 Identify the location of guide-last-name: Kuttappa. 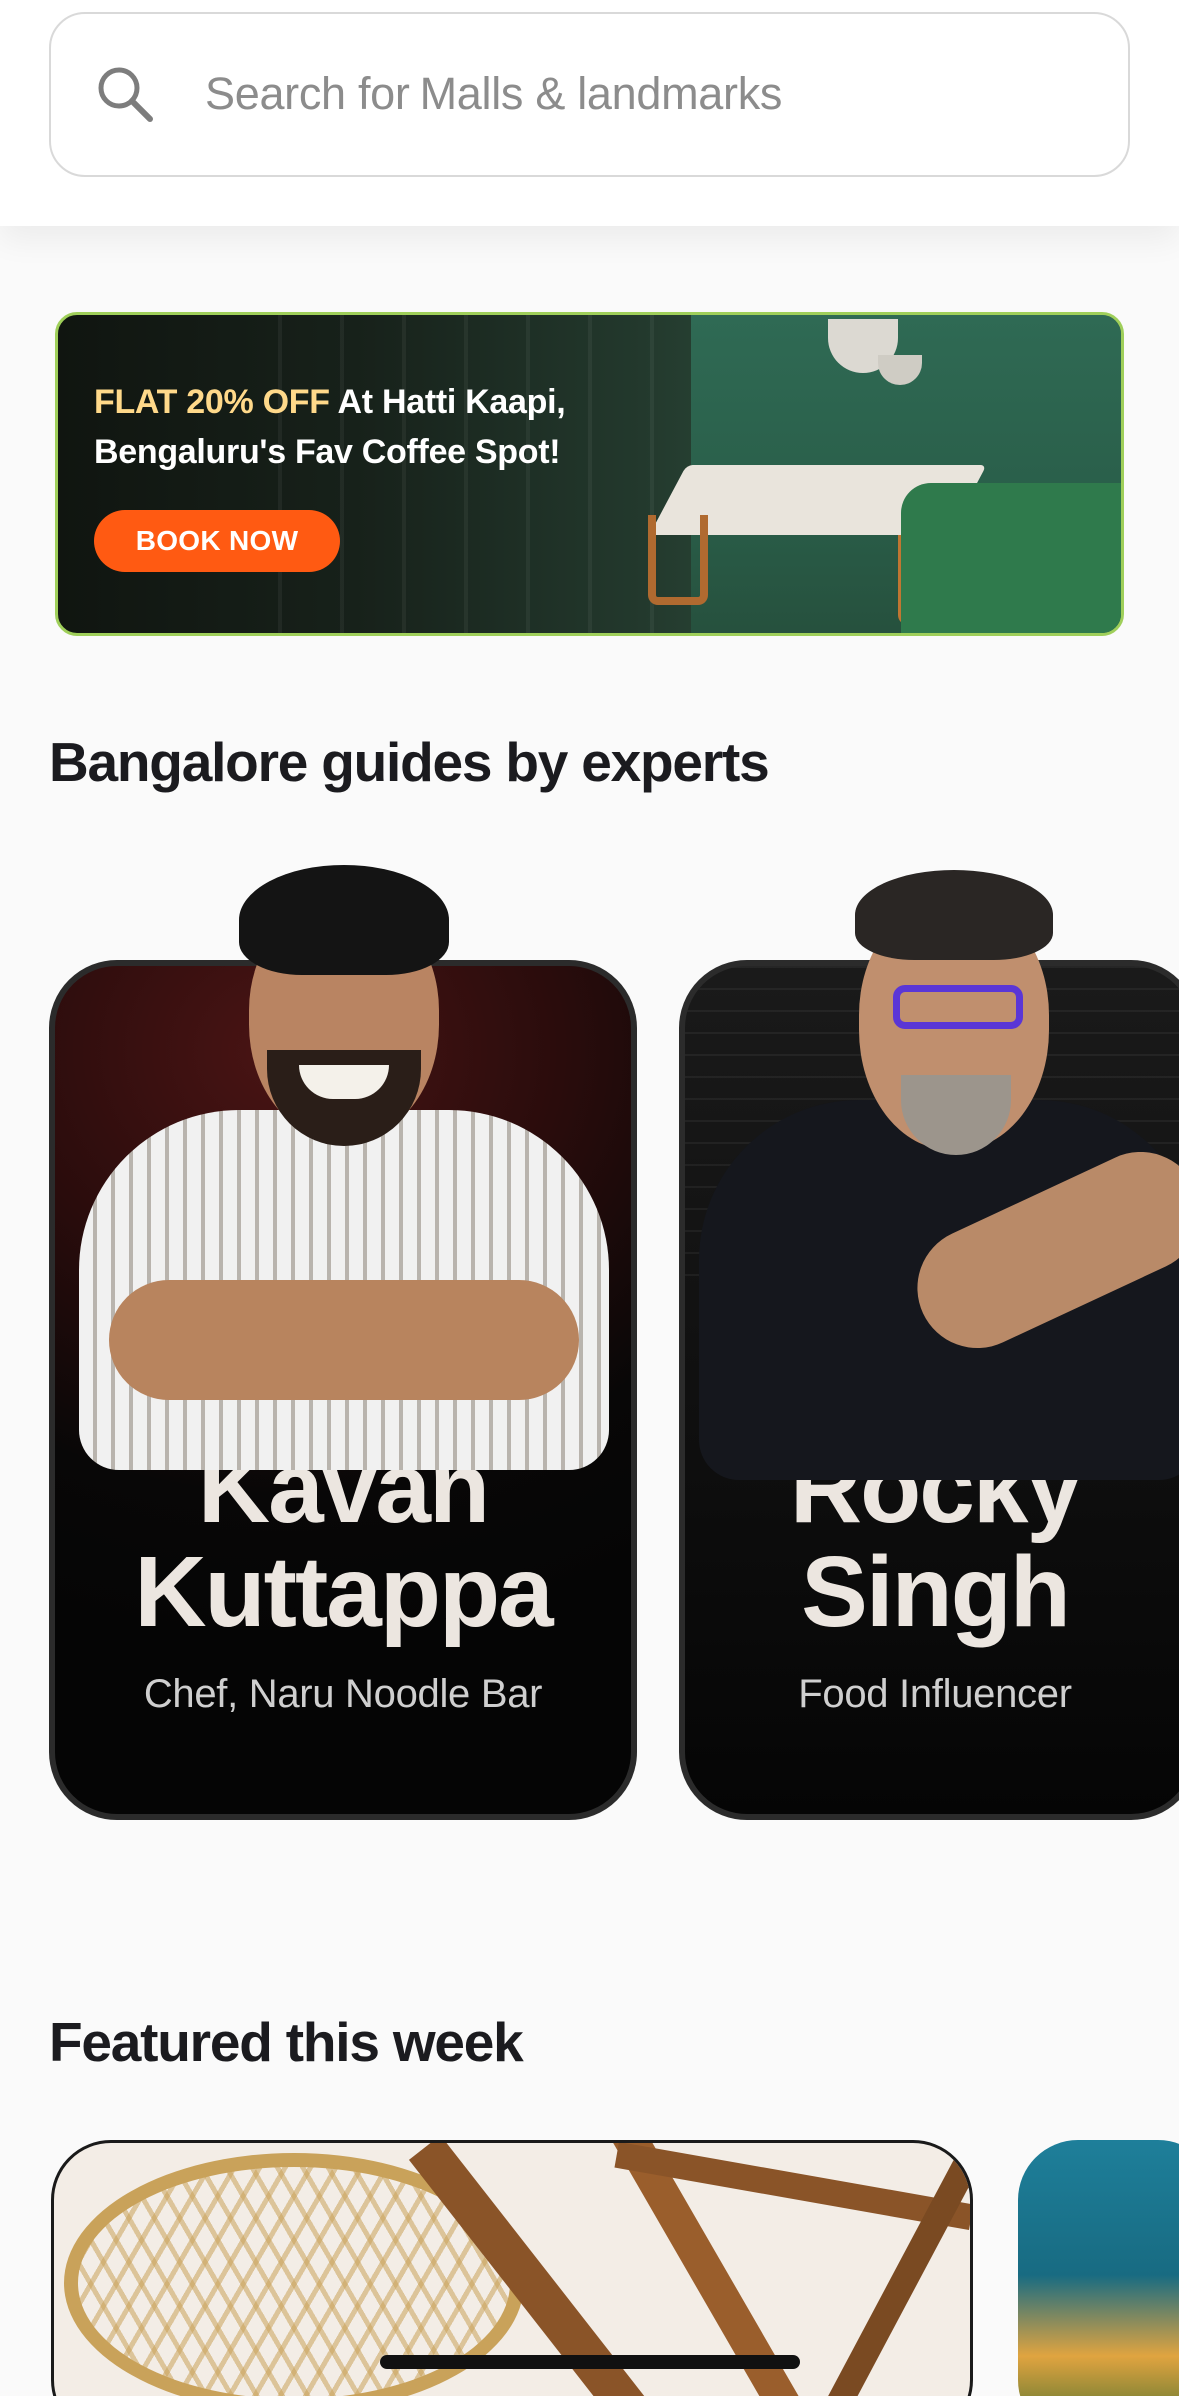
(343, 1592).